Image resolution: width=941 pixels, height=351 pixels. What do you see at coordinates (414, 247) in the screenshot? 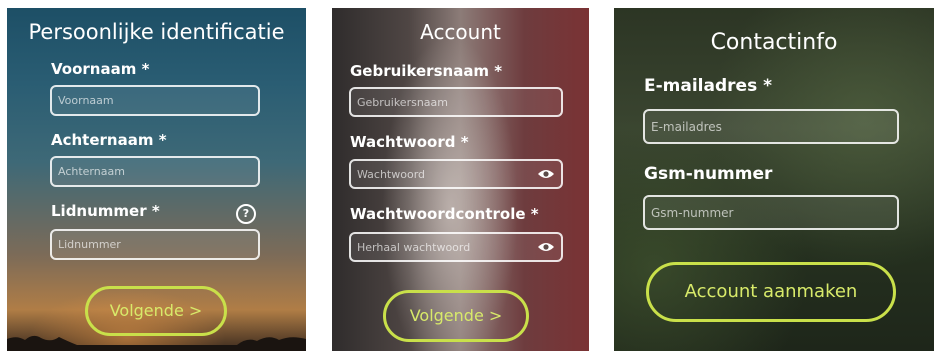
I see `password-confirm-placeholder: Herhaal wachtwoord` at bounding box center [414, 247].